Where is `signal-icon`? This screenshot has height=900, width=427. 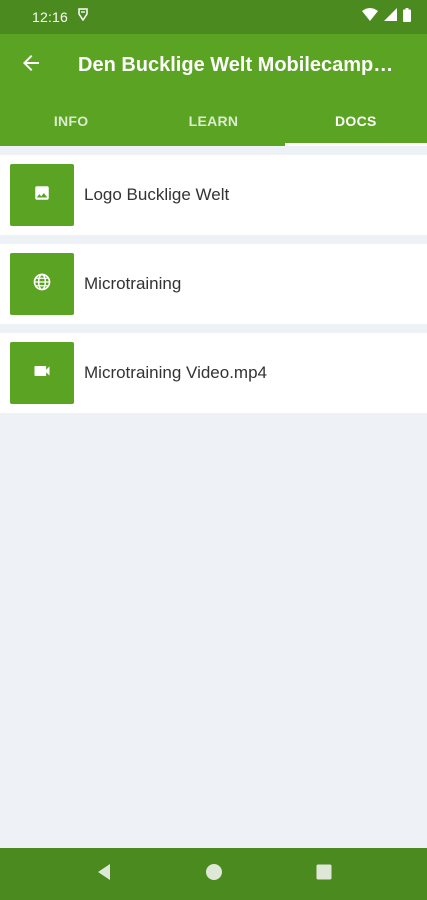 signal-icon is located at coordinates (390, 17).